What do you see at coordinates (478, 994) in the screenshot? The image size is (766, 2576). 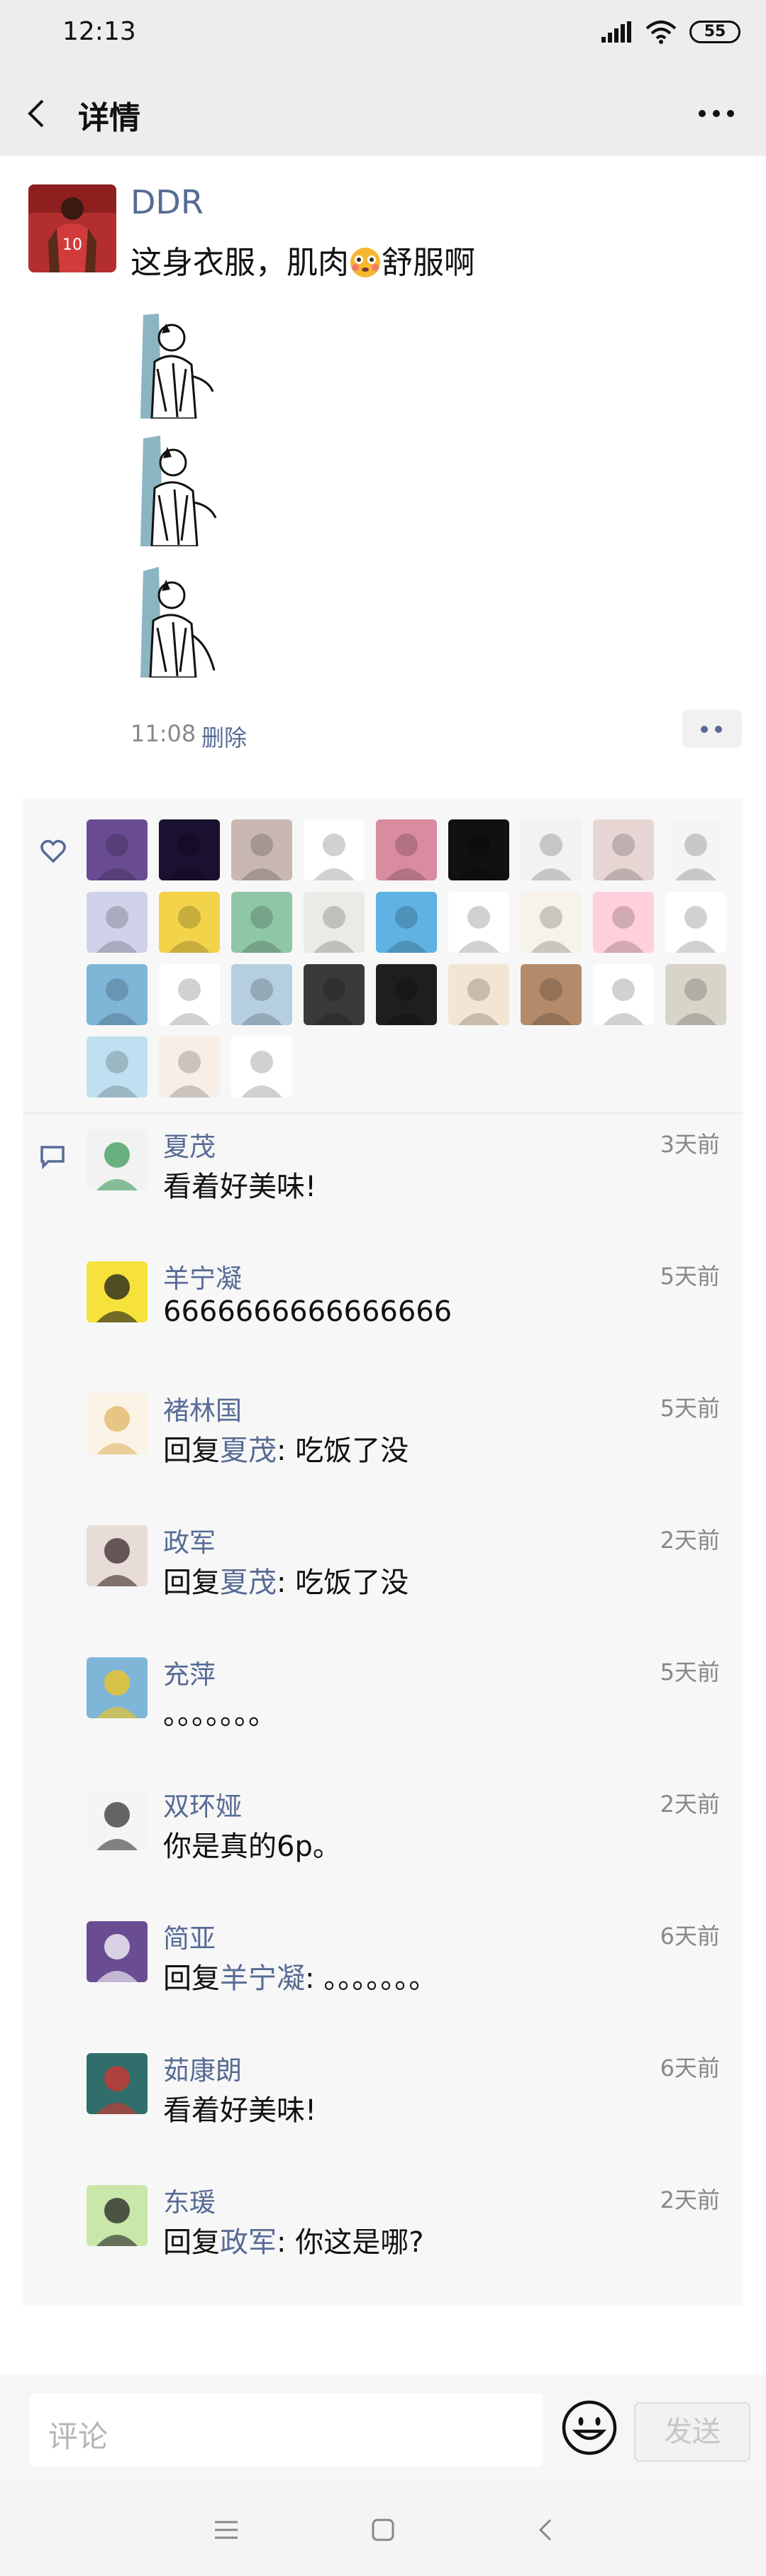 I see `kids-avatar` at bounding box center [478, 994].